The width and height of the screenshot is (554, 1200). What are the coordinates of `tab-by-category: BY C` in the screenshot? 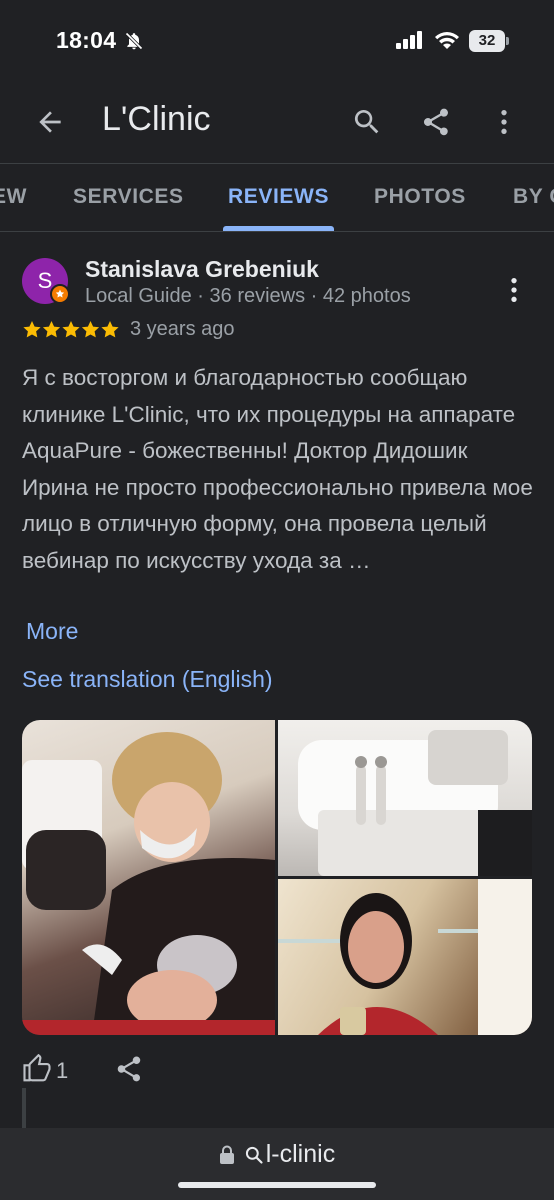 It's located at (533, 197).